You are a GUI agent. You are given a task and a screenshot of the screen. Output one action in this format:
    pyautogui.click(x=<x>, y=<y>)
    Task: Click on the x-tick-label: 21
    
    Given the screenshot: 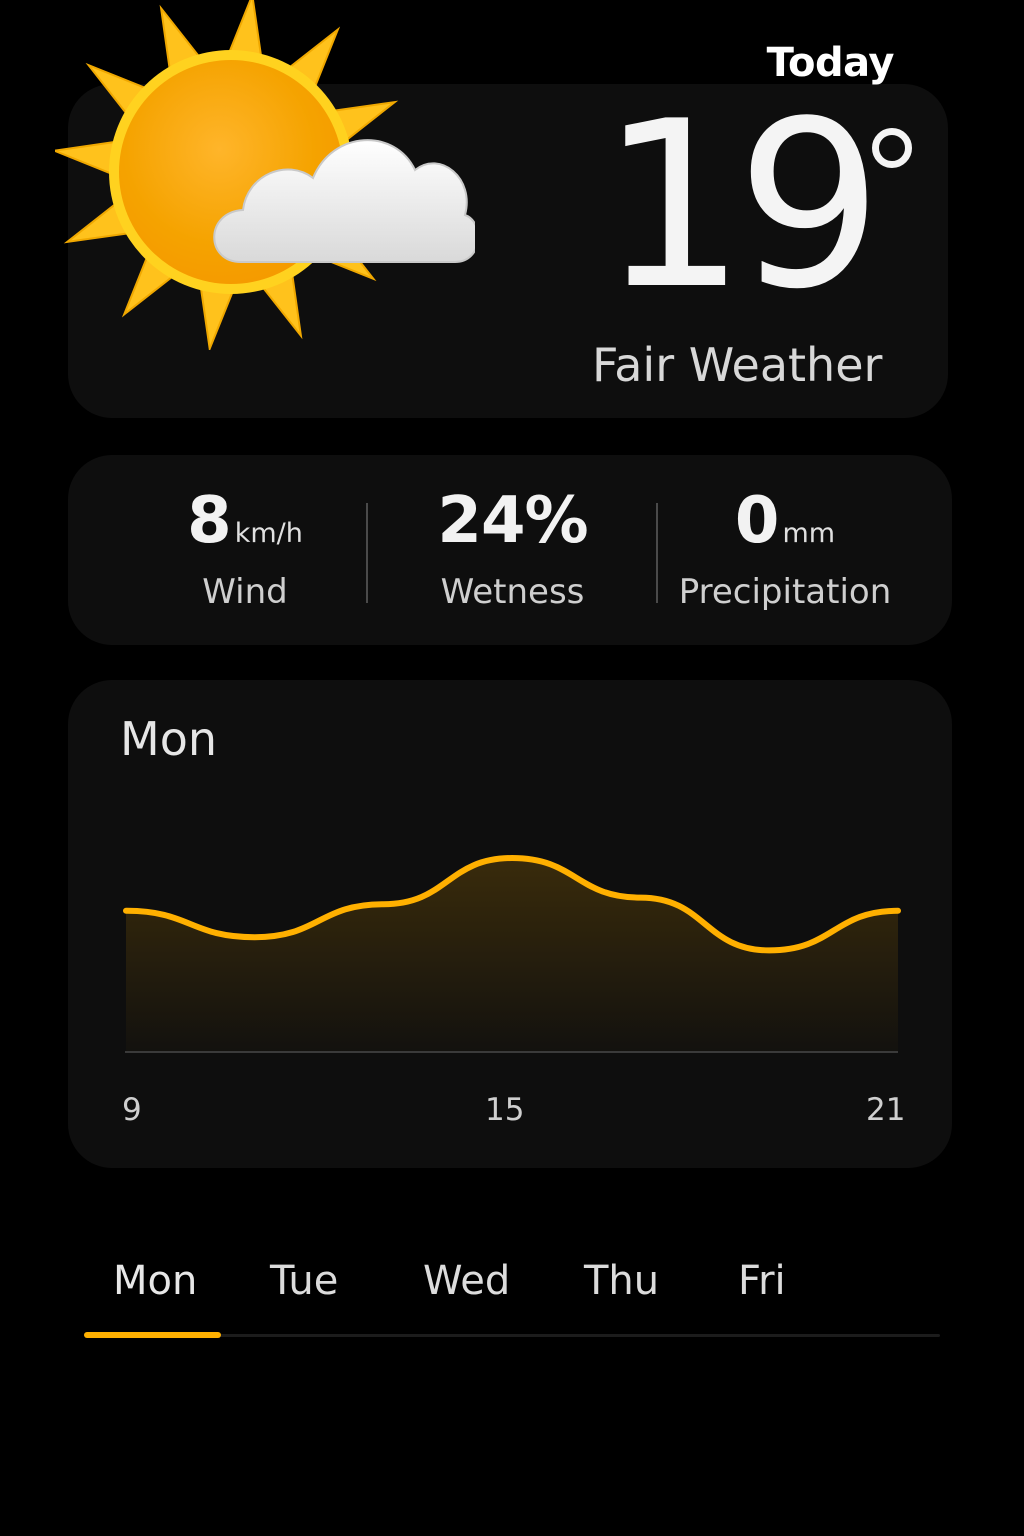 What is the action you would take?
    pyautogui.click(x=886, y=1110)
    